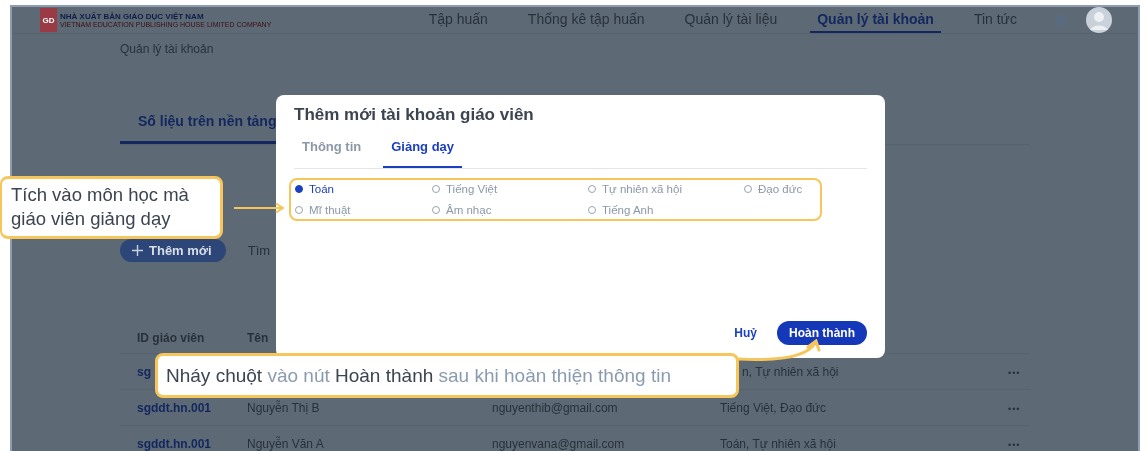  Describe the element at coordinates (875, 20) in the screenshot. I see `nav-tab: Quản lý tài khoản` at that location.